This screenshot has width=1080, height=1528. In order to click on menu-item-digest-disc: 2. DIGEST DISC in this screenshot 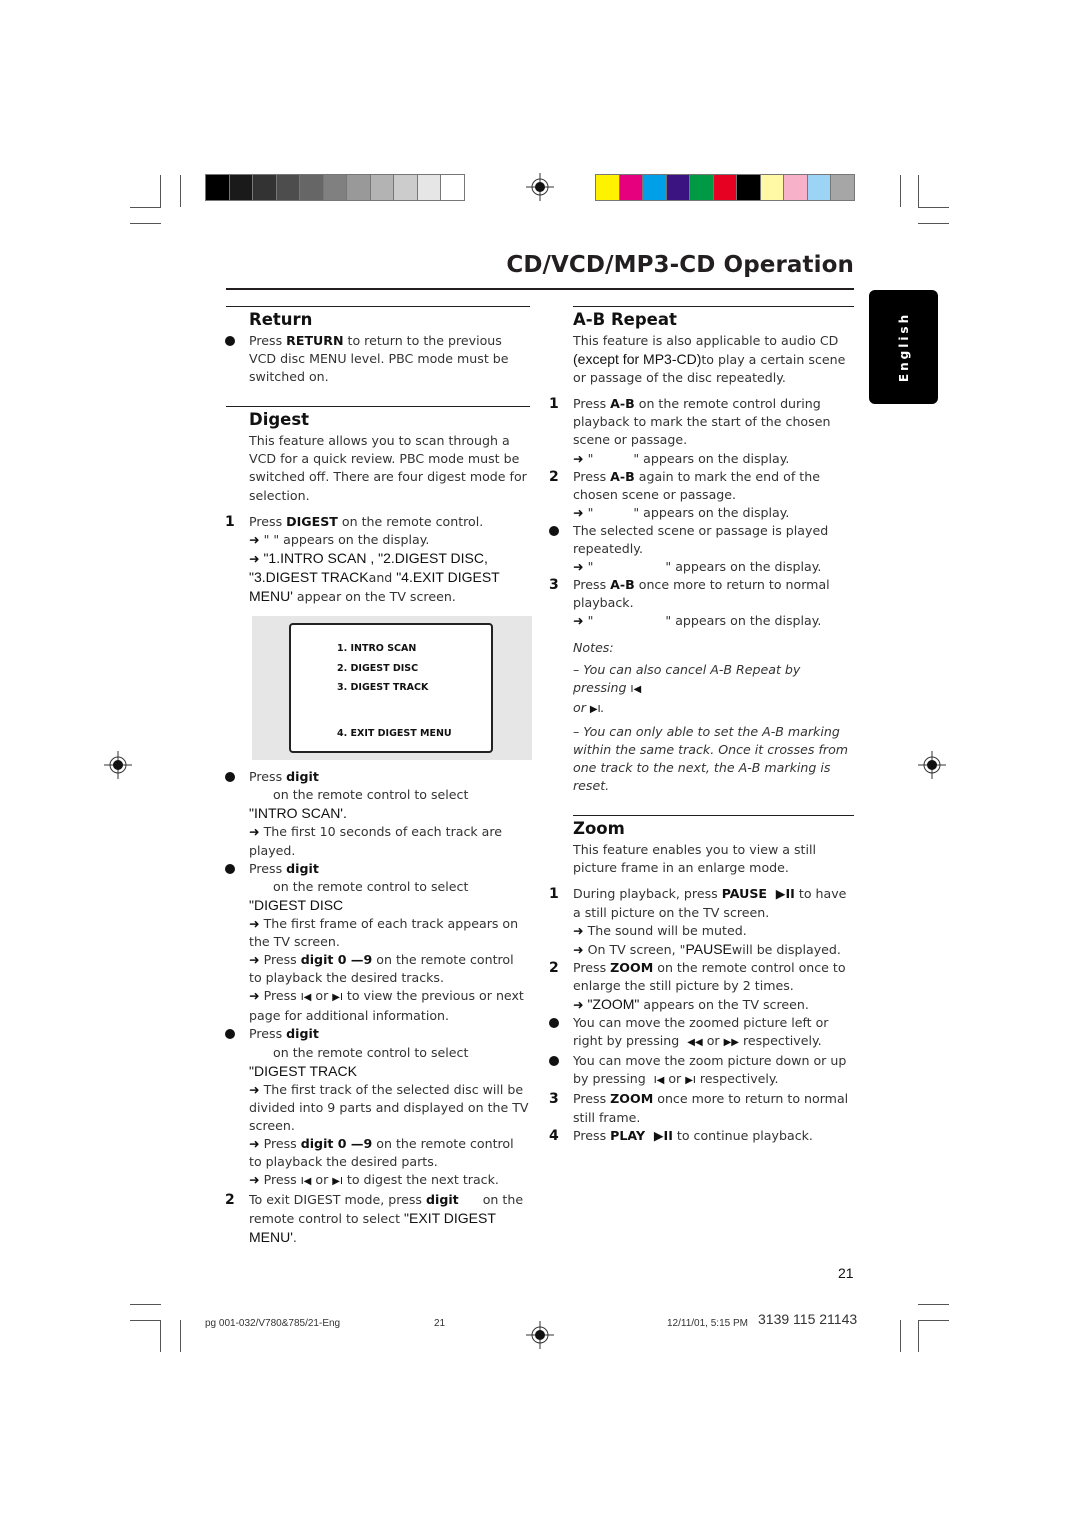, I will do `click(378, 669)`.